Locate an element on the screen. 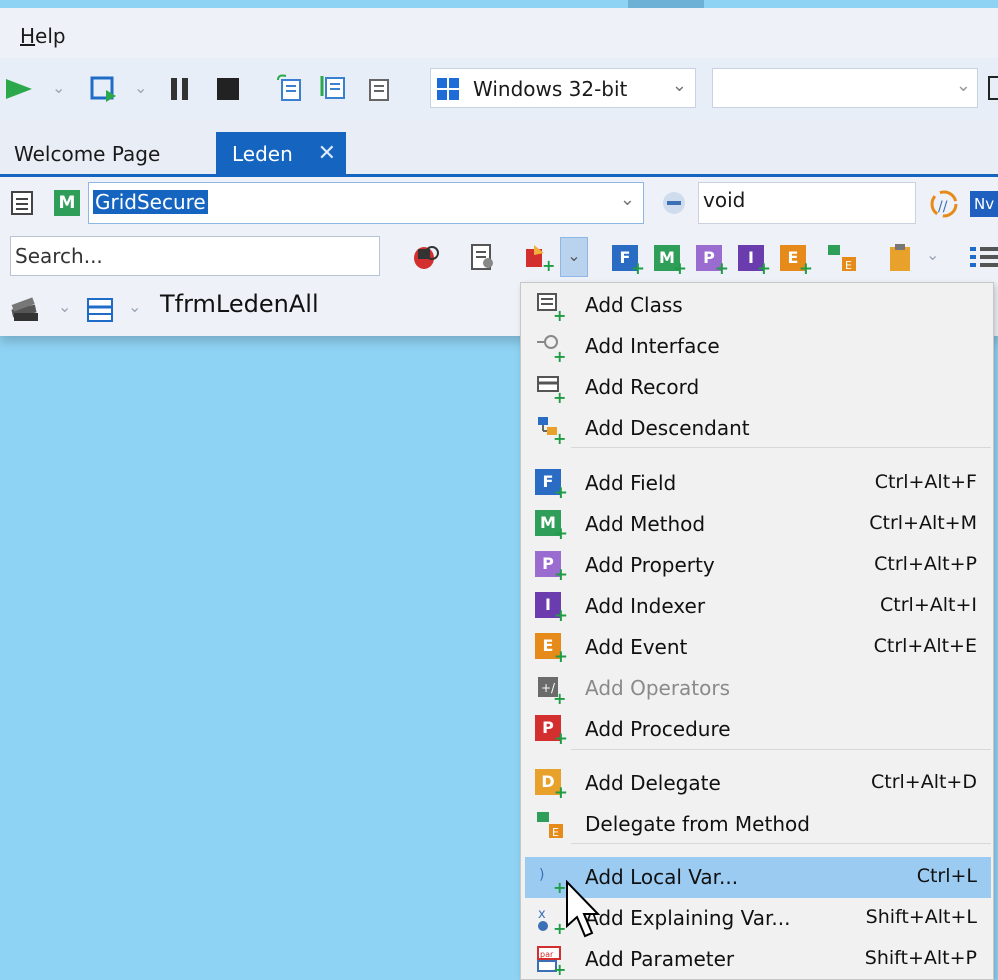 This screenshot has height=980, width=998. menu-item-delegate: D Add Delegate Ctrl+Alt+D is located at coordinates (758, 783).